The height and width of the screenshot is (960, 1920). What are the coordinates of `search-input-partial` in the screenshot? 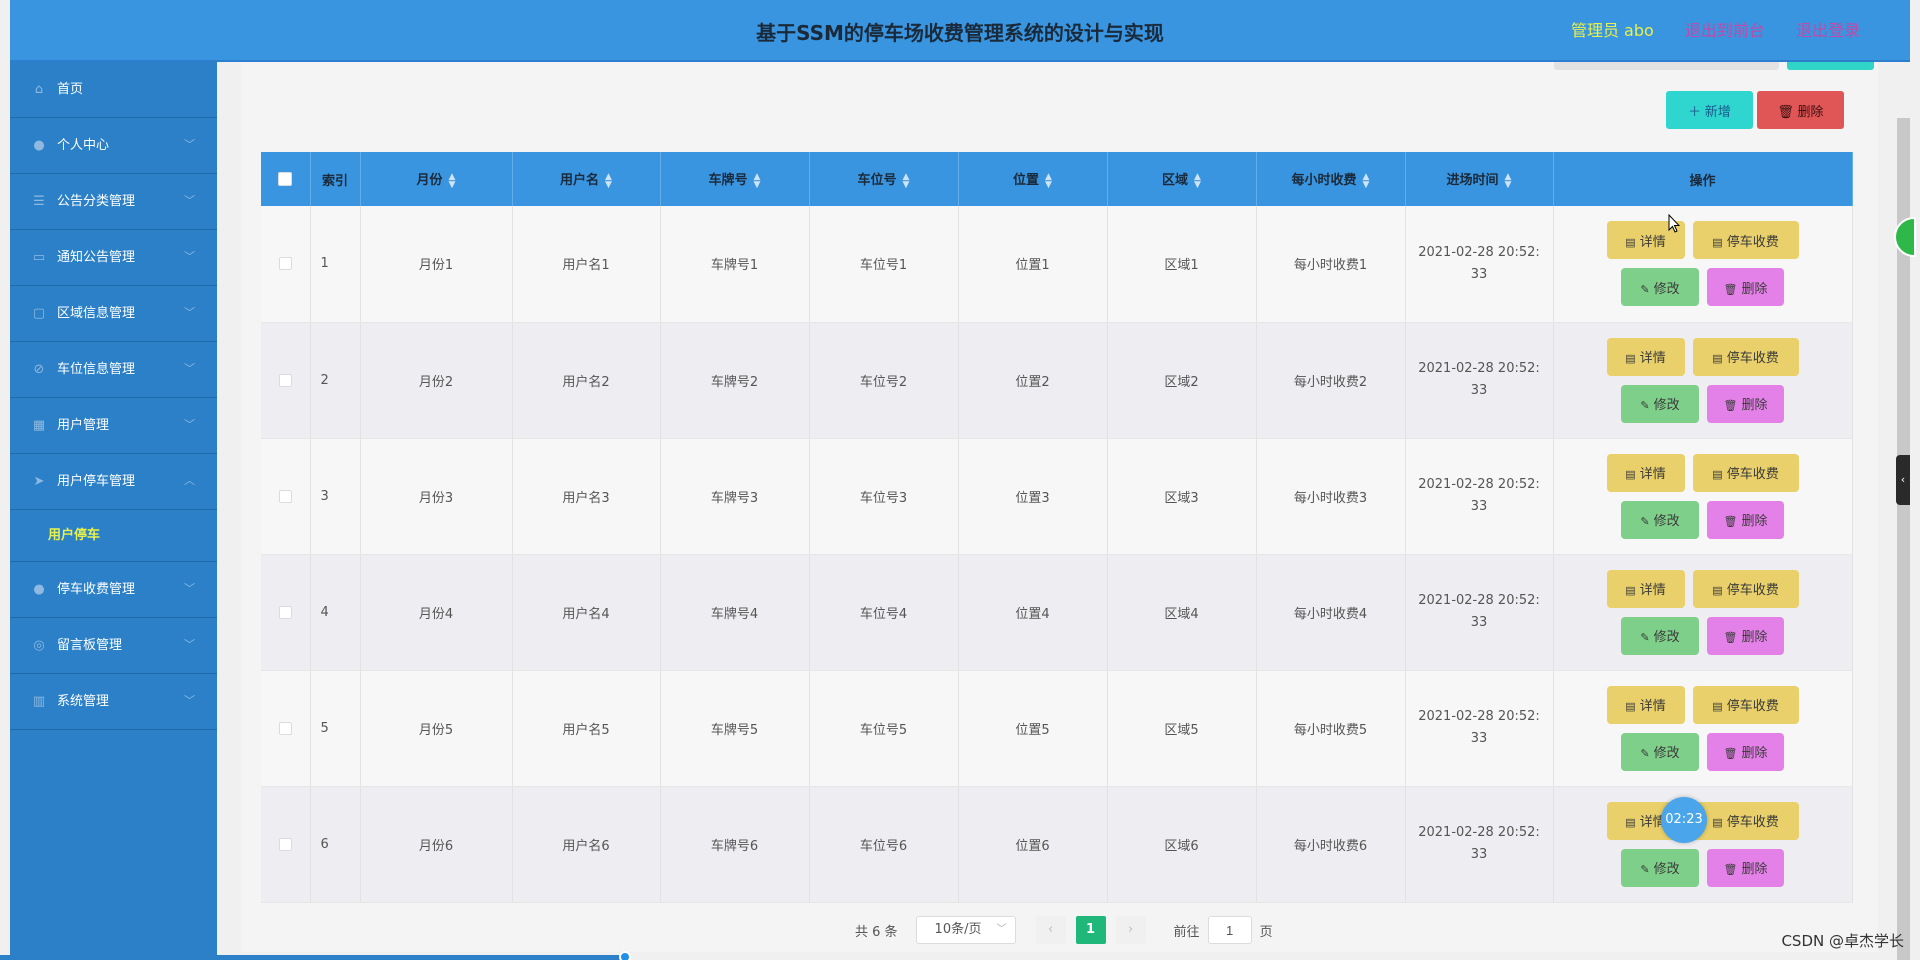 It's located at (1666, 66).